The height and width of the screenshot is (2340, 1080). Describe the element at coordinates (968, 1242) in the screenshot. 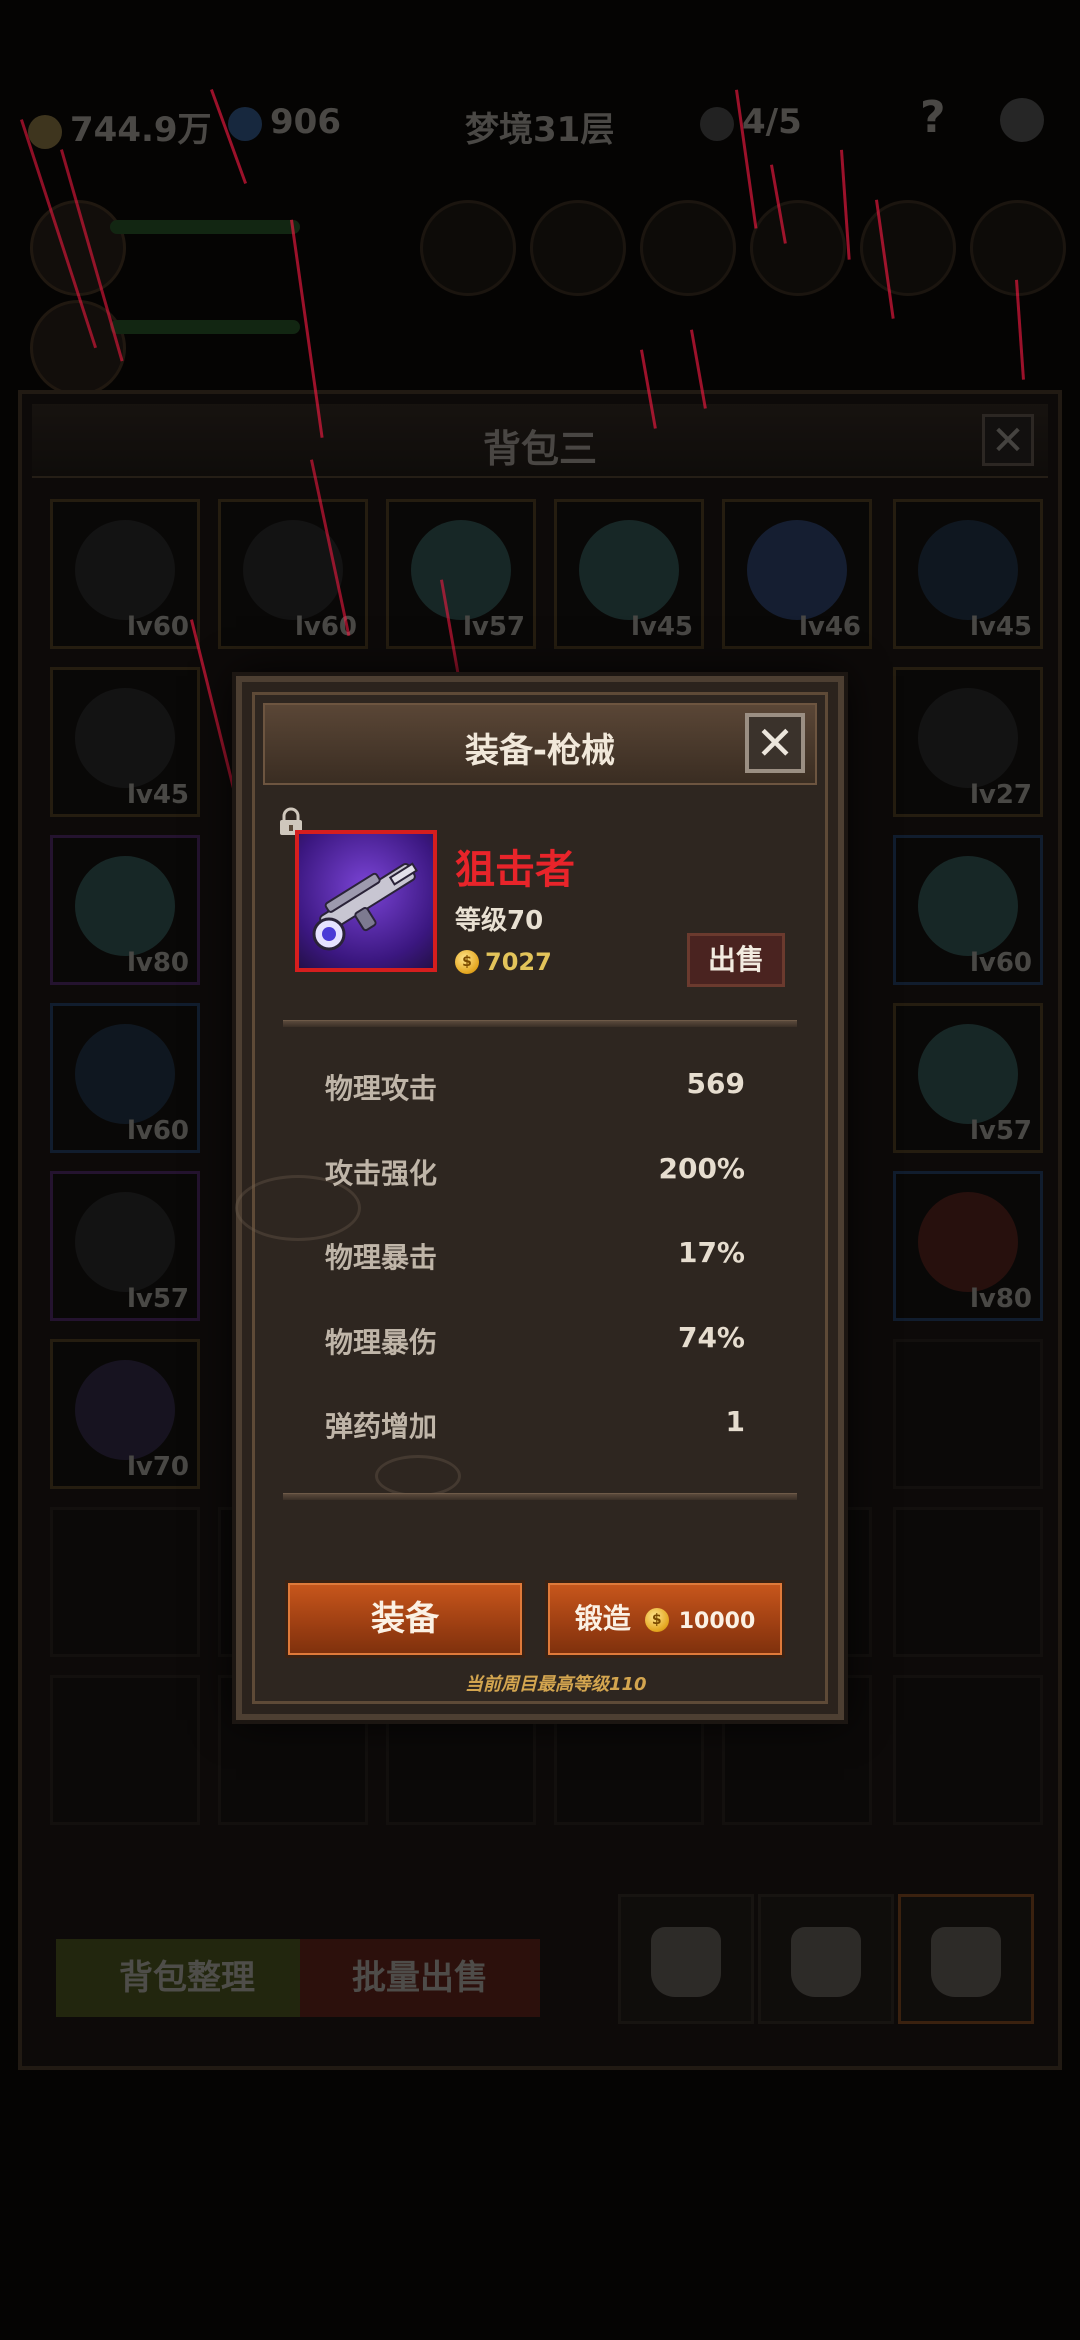

I see `shield-icon` at that location.